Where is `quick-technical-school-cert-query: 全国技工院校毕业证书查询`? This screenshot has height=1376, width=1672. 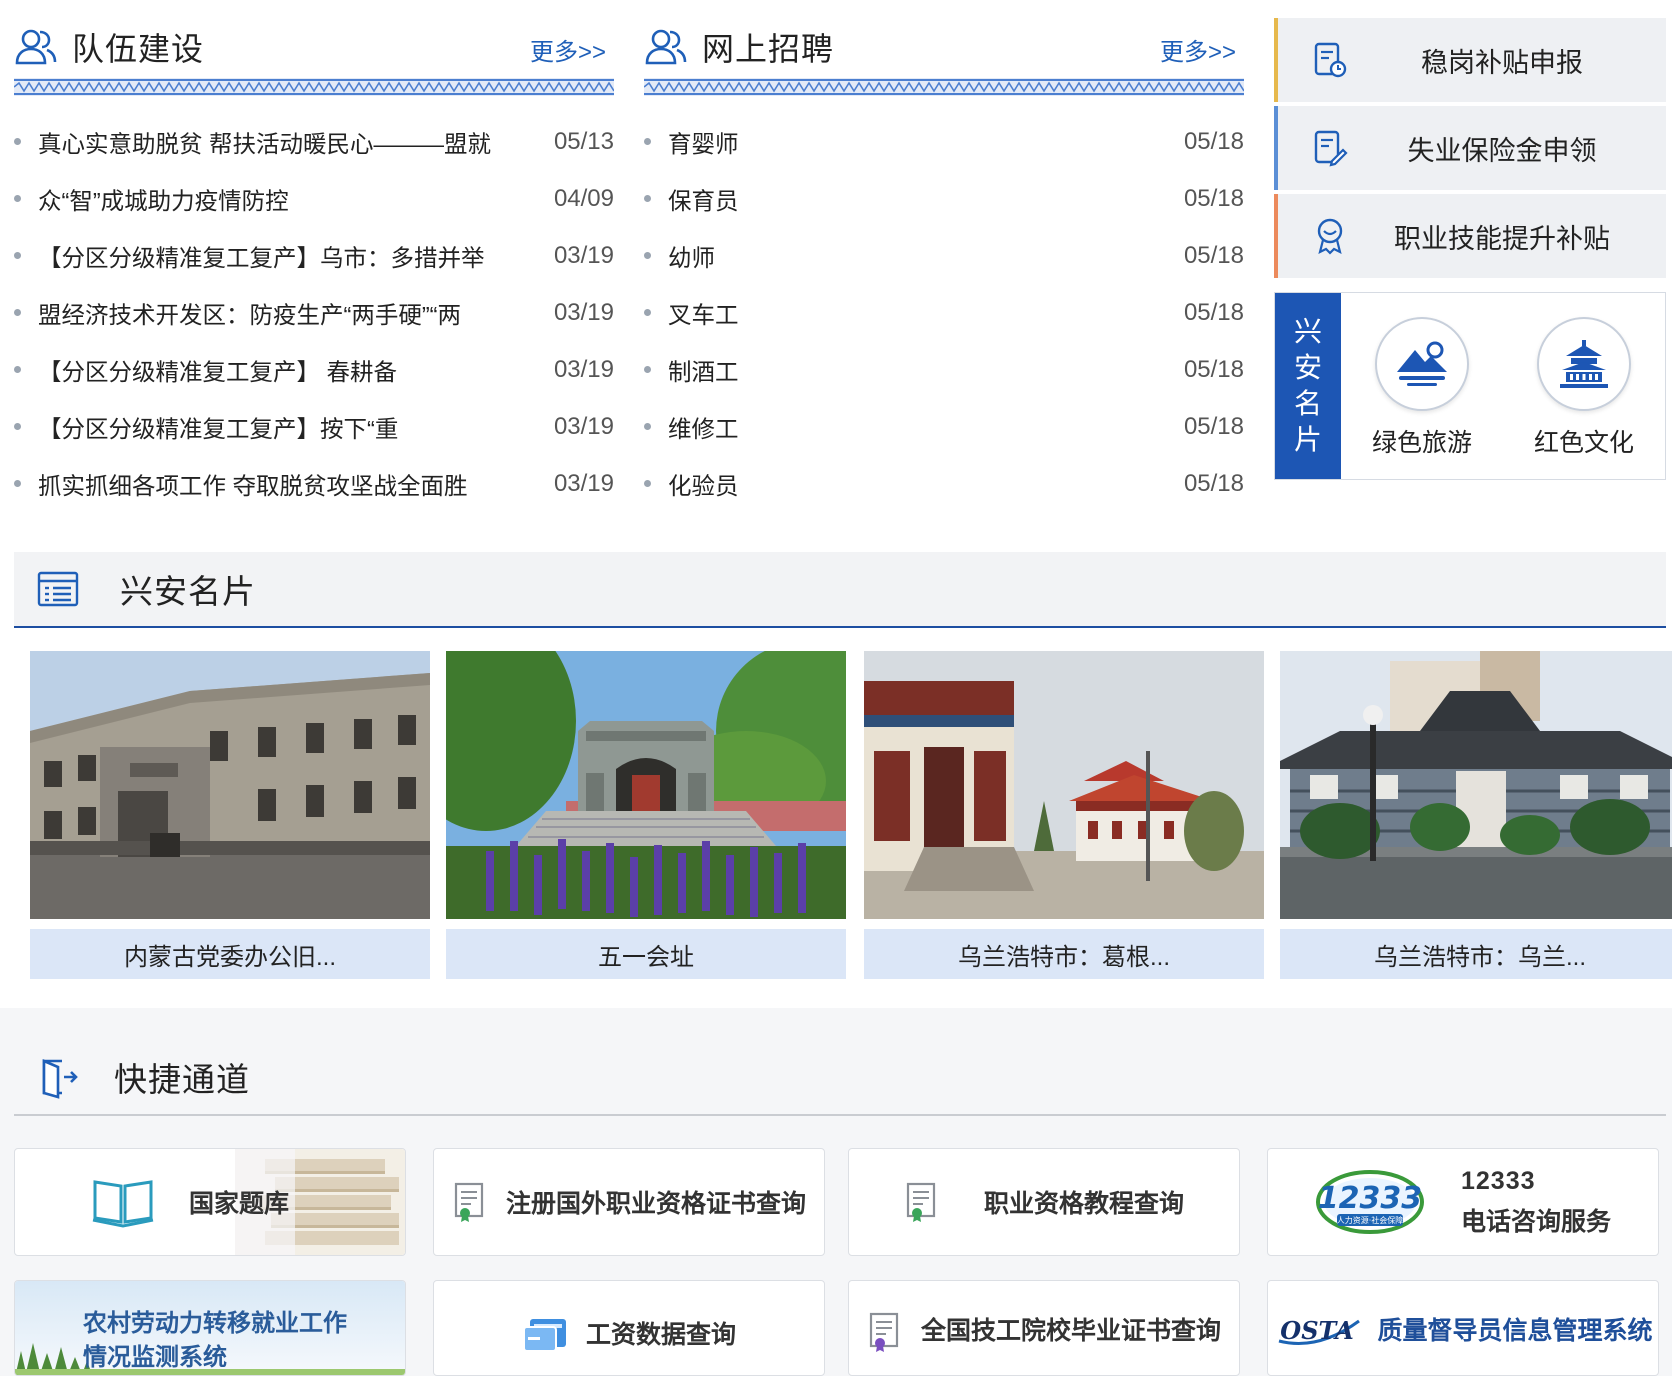
quick-technical-school-cert-query: 全国技工院校毕业证书查询 is located at coordinates (1044, 1328).